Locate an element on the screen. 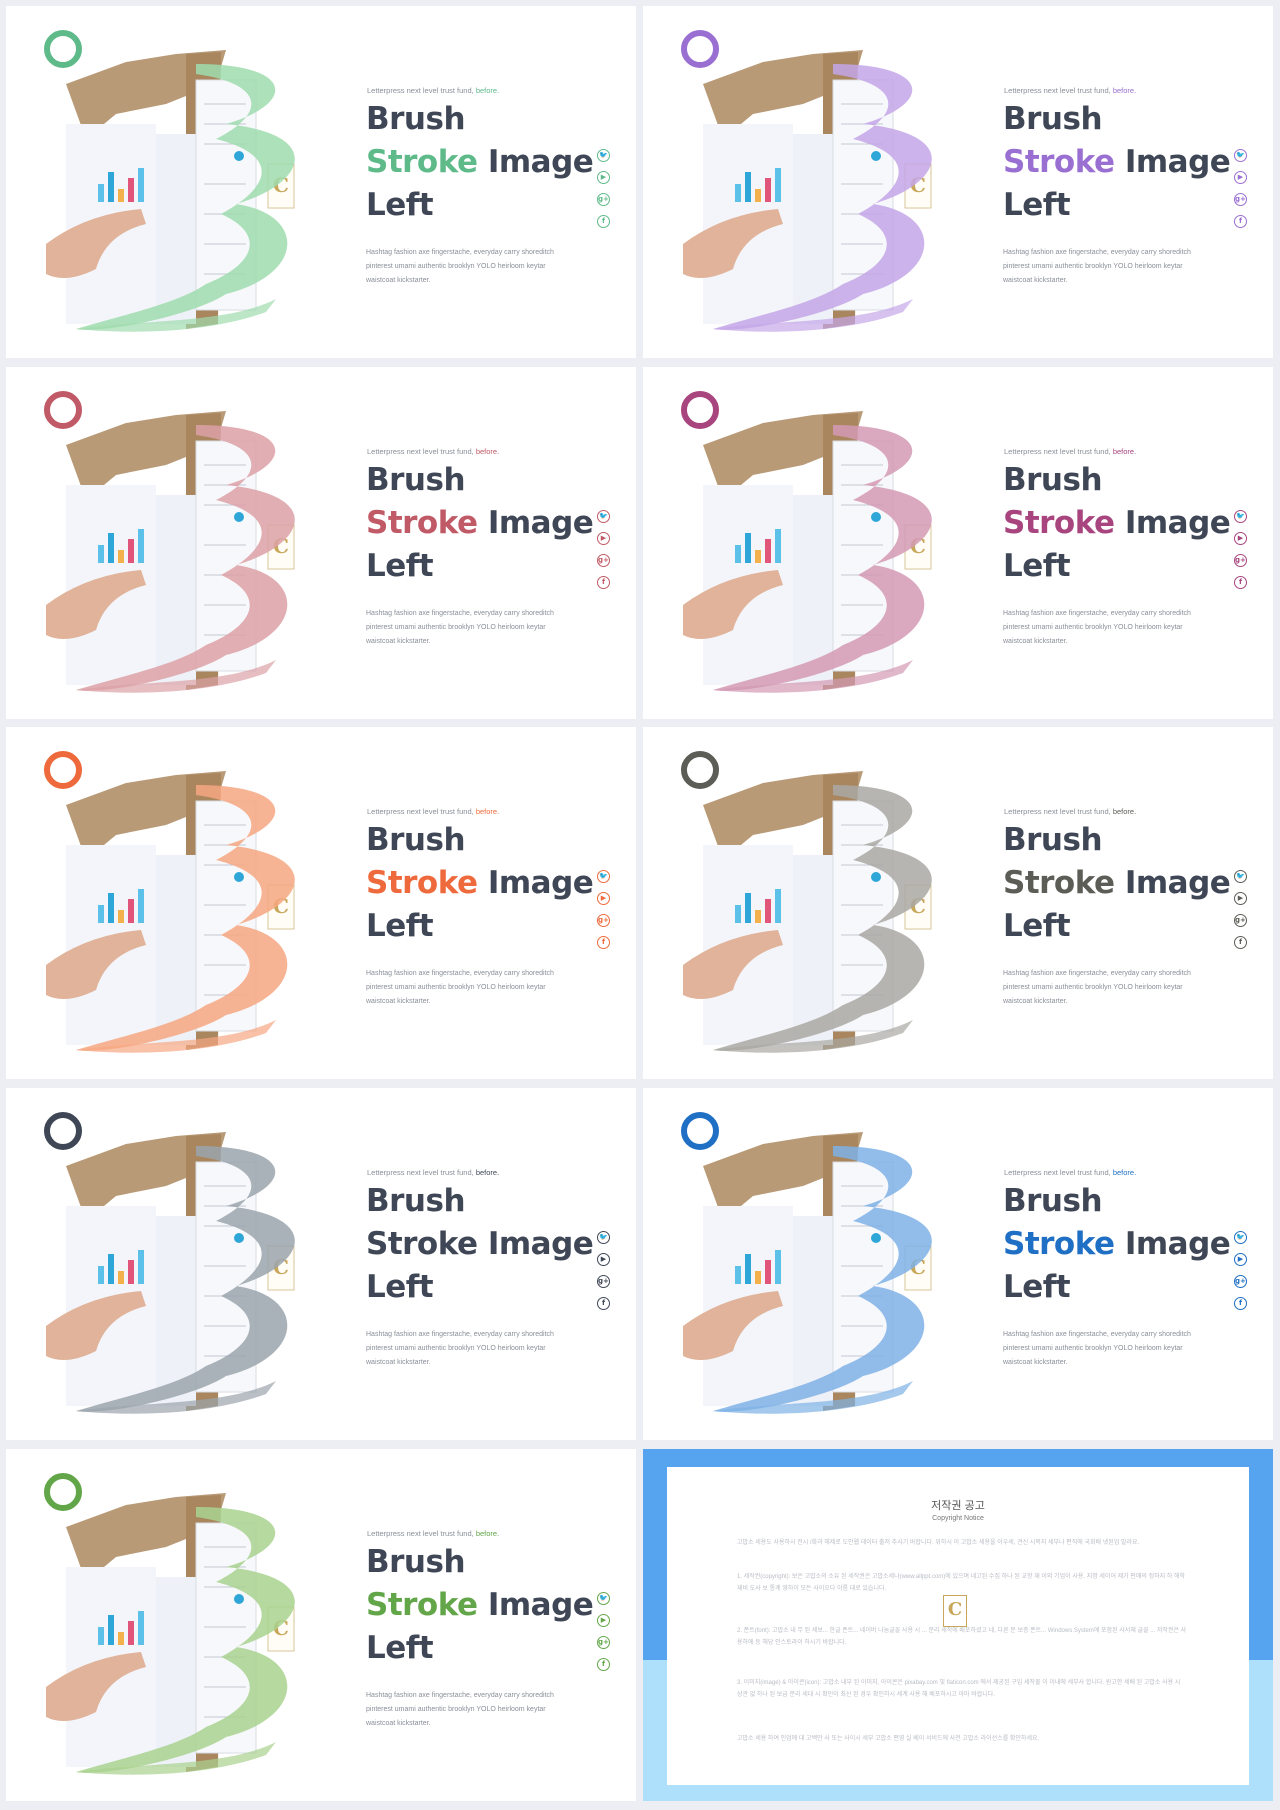  copyright-subtitle: Copyright Notice is located at coordinates (958, 1518).